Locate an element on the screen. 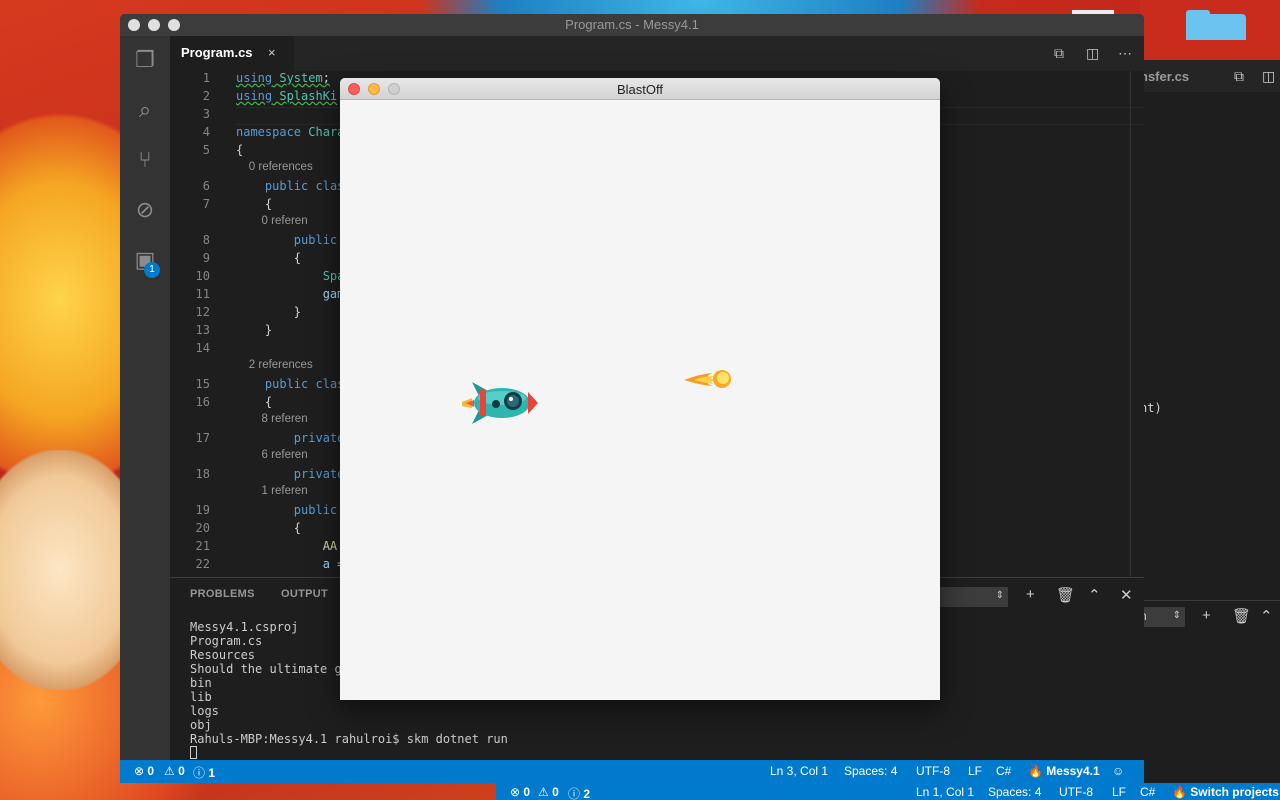  line-number: 10 is located at coordinates (202, 276).